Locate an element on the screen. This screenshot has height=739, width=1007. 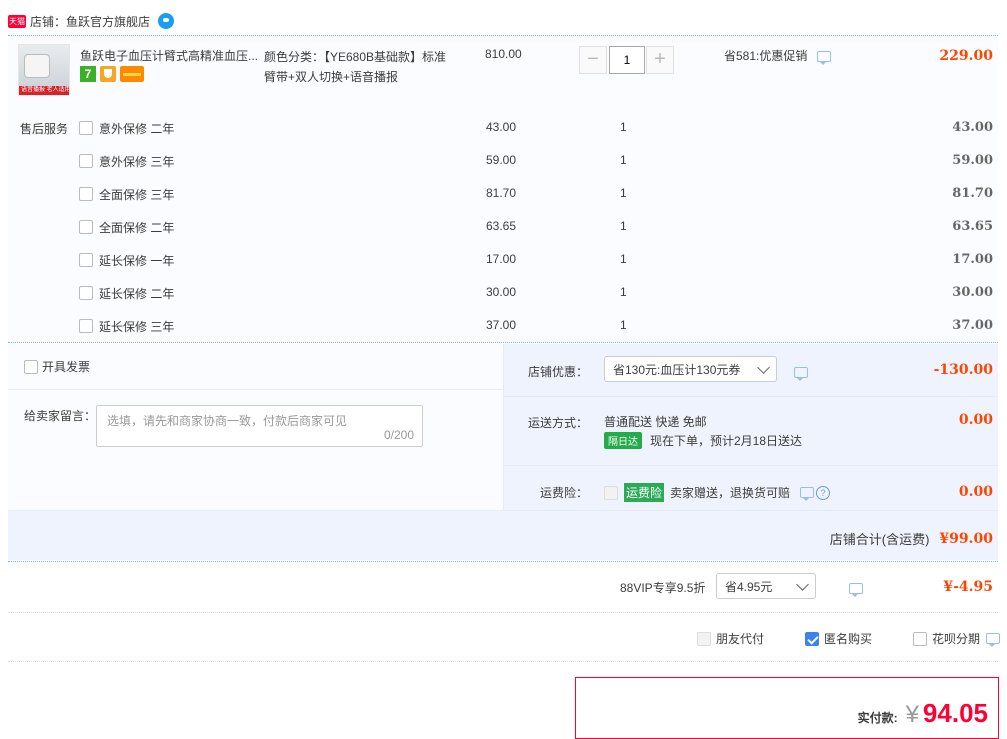
service-option: 全面保修 三年 is located at coordinates (126, 194).